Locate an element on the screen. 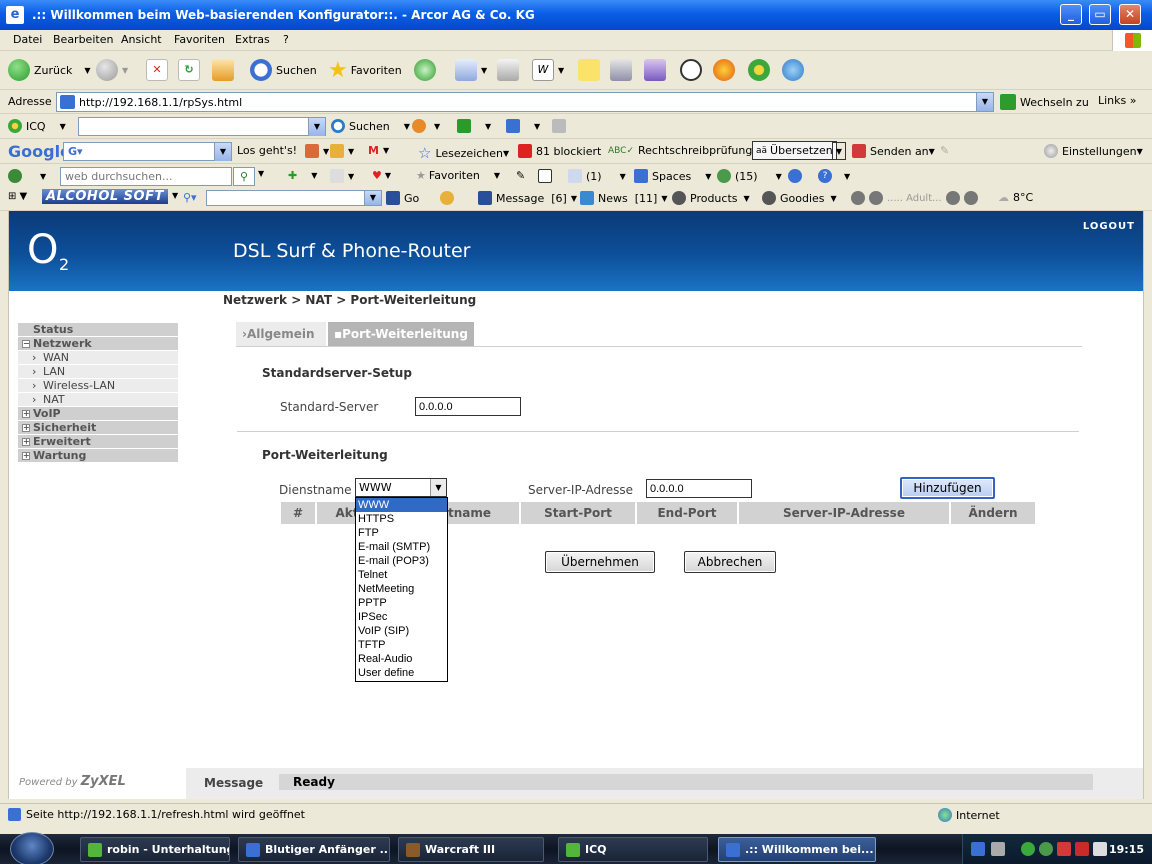 This screenshot has width=1152, height=864. messenger-tray-icon is located at coordinates (1046, 849).